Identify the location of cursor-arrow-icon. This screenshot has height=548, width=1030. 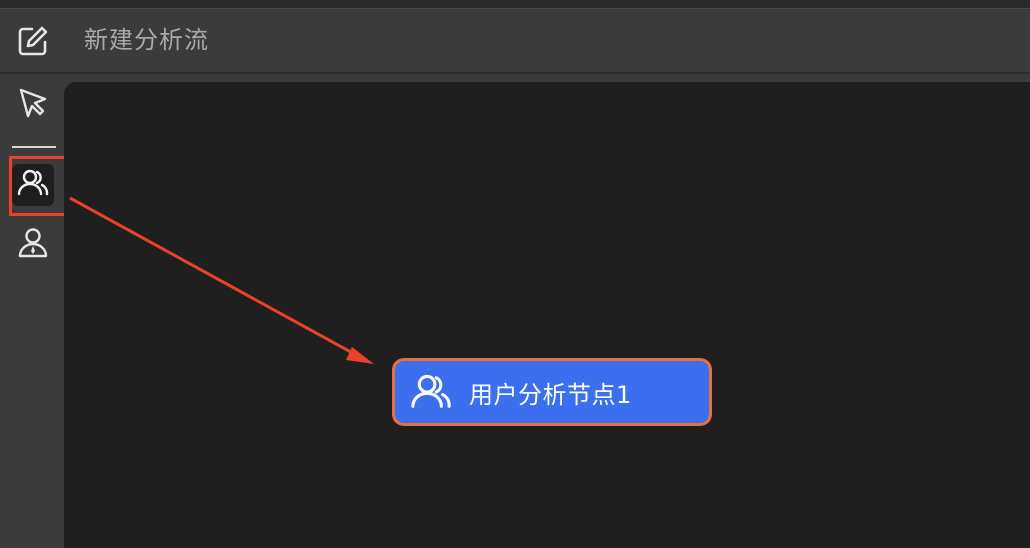
(33, 105).